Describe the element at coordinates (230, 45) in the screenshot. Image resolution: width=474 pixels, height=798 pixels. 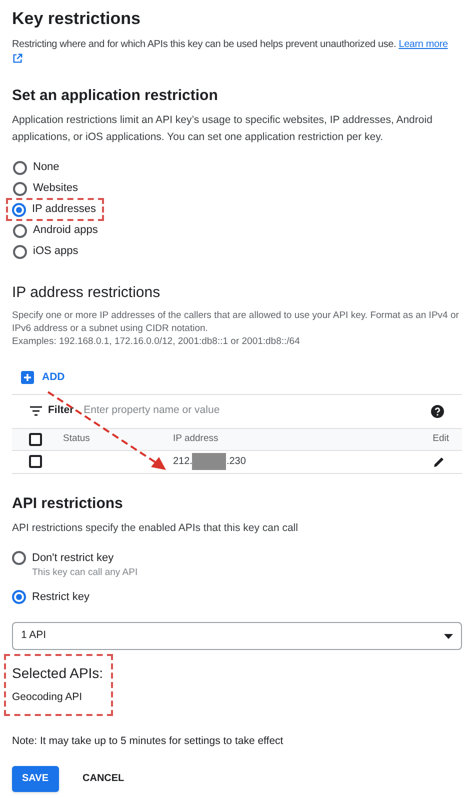
I see `description: Restricting where and for which APIs this key can be used helps prevent unauthorized use. Learn more` at that location.